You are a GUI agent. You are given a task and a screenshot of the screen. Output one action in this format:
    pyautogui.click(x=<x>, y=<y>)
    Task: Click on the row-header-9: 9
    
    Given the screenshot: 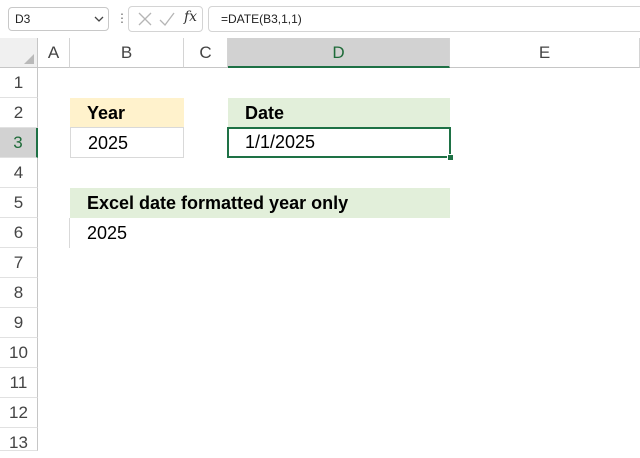 What is the action you would take?
    pyautogui.click(x=19, y=323)
    